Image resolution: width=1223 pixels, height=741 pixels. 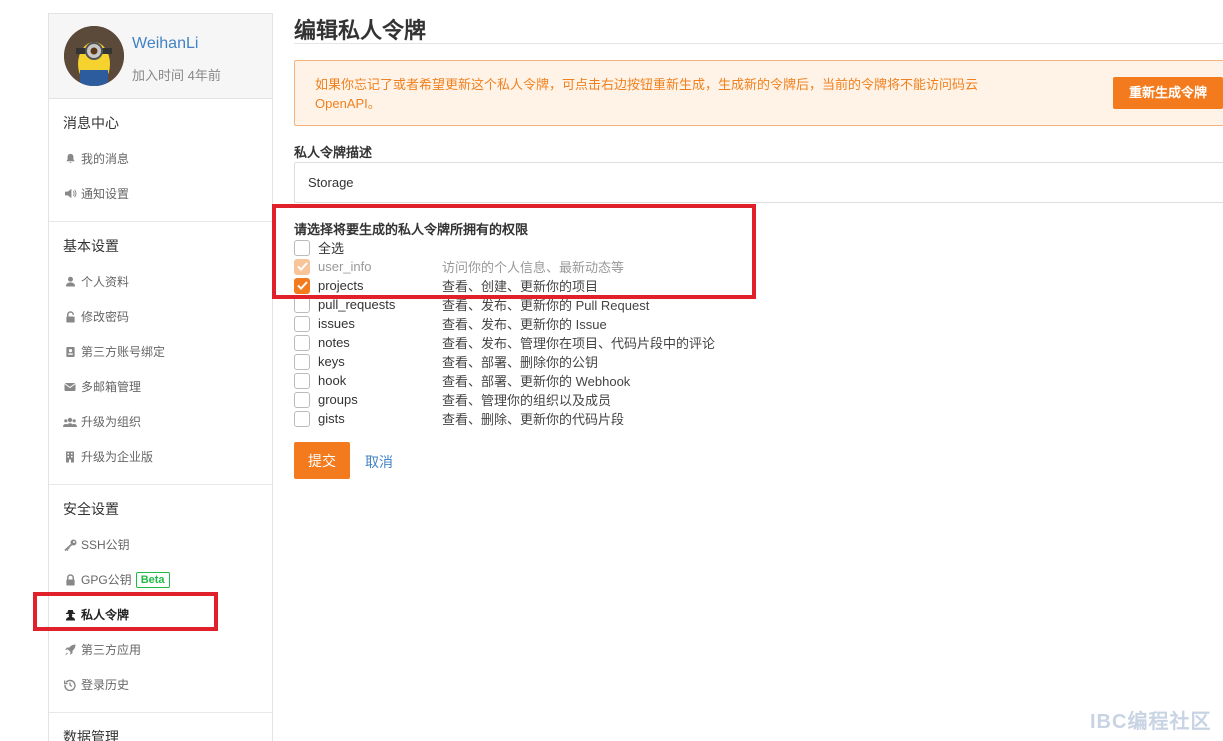 What do you see at coordinates (160, 193) in the screenshot?
I see `sidebar-item-notification-settings: 通知设置` at bounding box center [160, 193].